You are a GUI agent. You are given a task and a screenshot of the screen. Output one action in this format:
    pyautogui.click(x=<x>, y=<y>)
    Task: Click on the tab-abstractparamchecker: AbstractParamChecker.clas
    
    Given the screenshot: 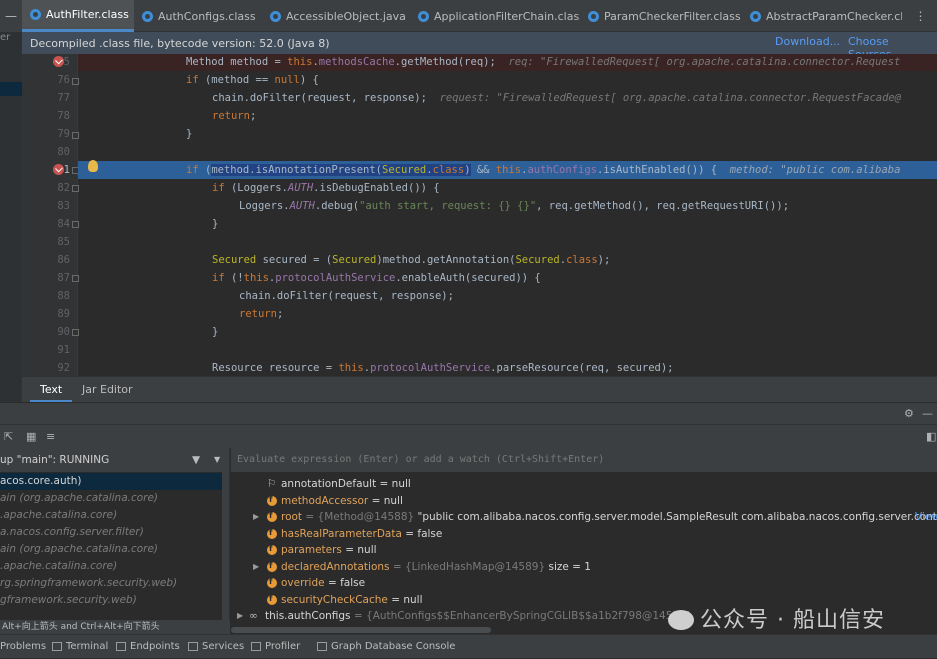 What is the action you would take?
    pyautogui.click(x=822, y=16)
    